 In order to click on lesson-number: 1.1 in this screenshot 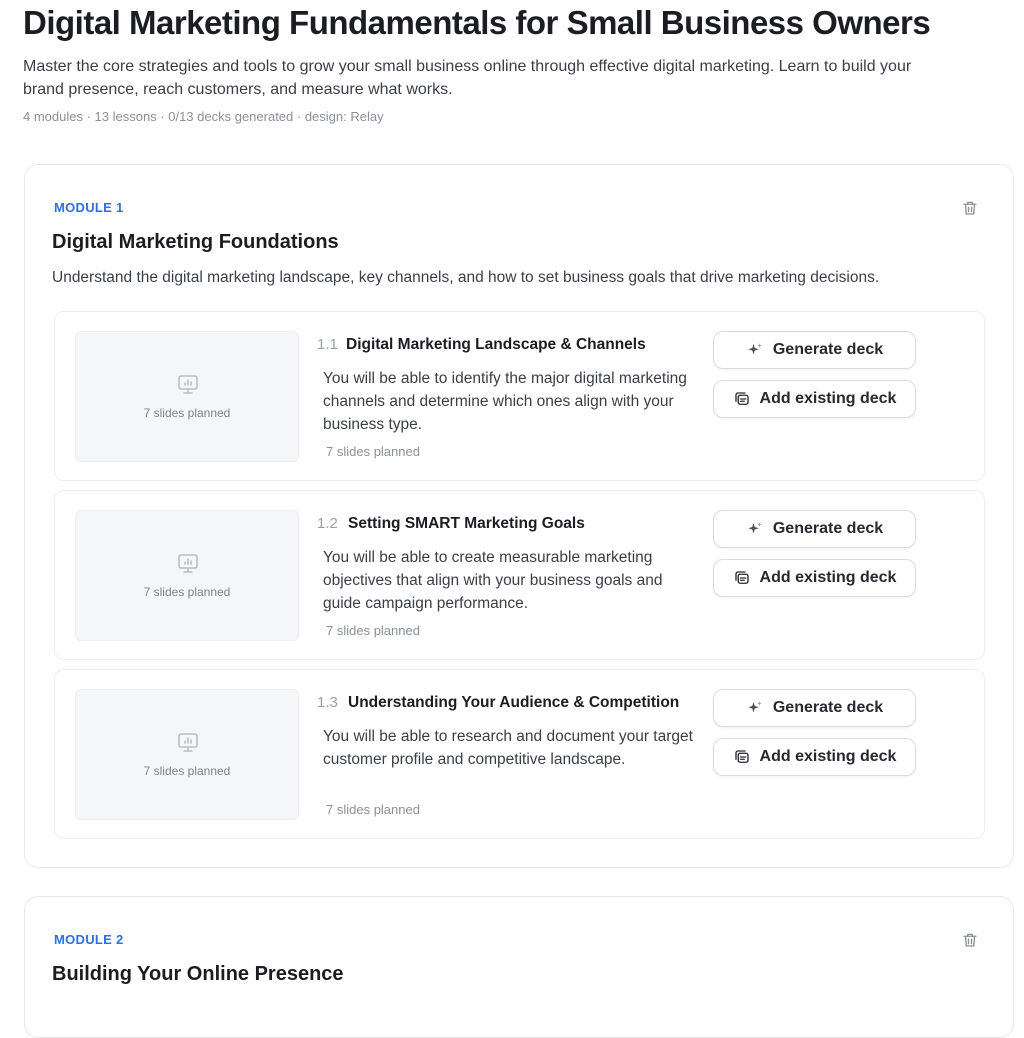, I will do `click(327, 344)`.